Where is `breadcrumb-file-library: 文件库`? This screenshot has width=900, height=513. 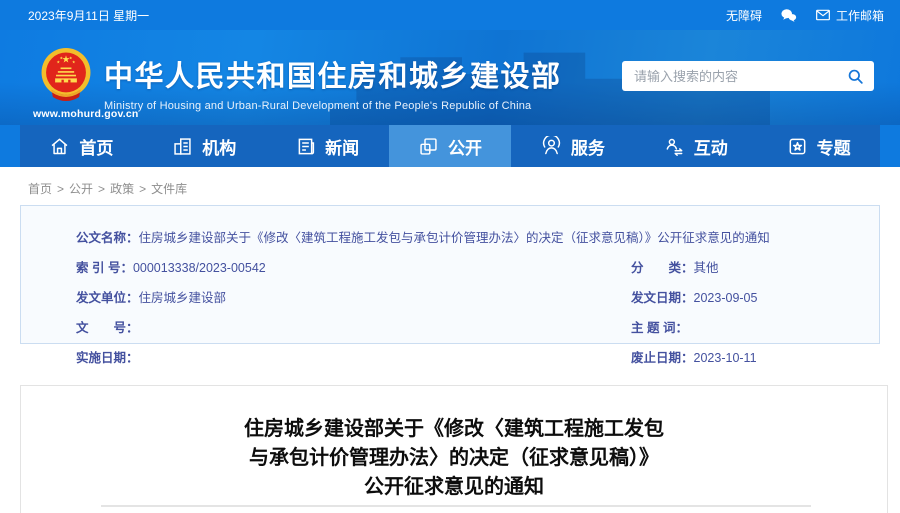
breadcrumb-file-library: 文件库 is located at coordinates (169, 189).